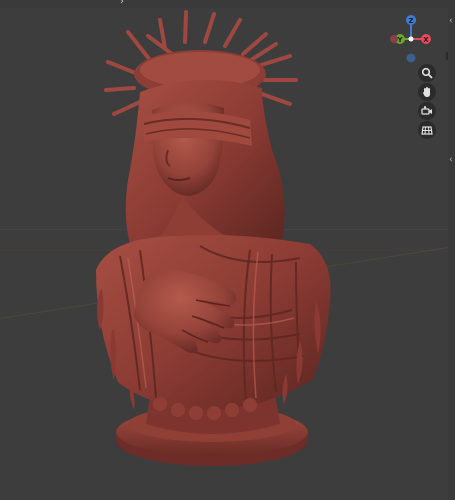 The height and width of the screenshot is (500, 455). I want to click on toggle-ortho-button, so click(427, 130).